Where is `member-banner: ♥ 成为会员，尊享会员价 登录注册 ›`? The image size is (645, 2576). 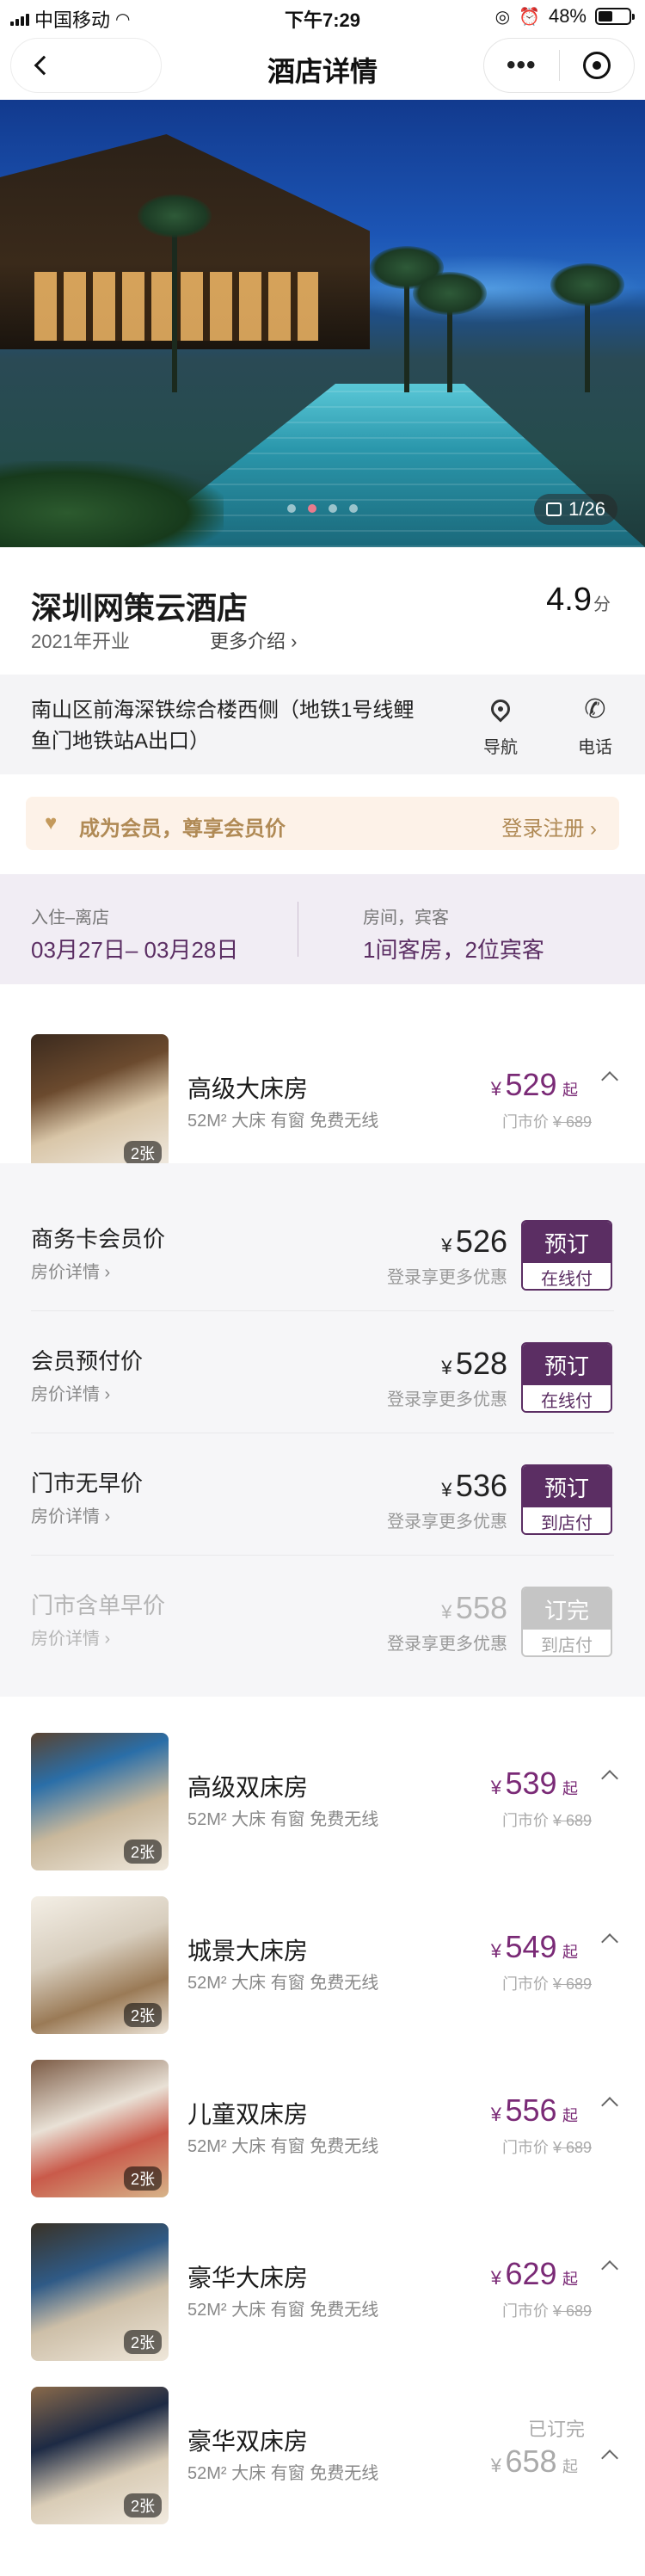
member-banner: ♥ 成为会员，尊享会员价 登录注册 › is located at coordinates (322, 823).